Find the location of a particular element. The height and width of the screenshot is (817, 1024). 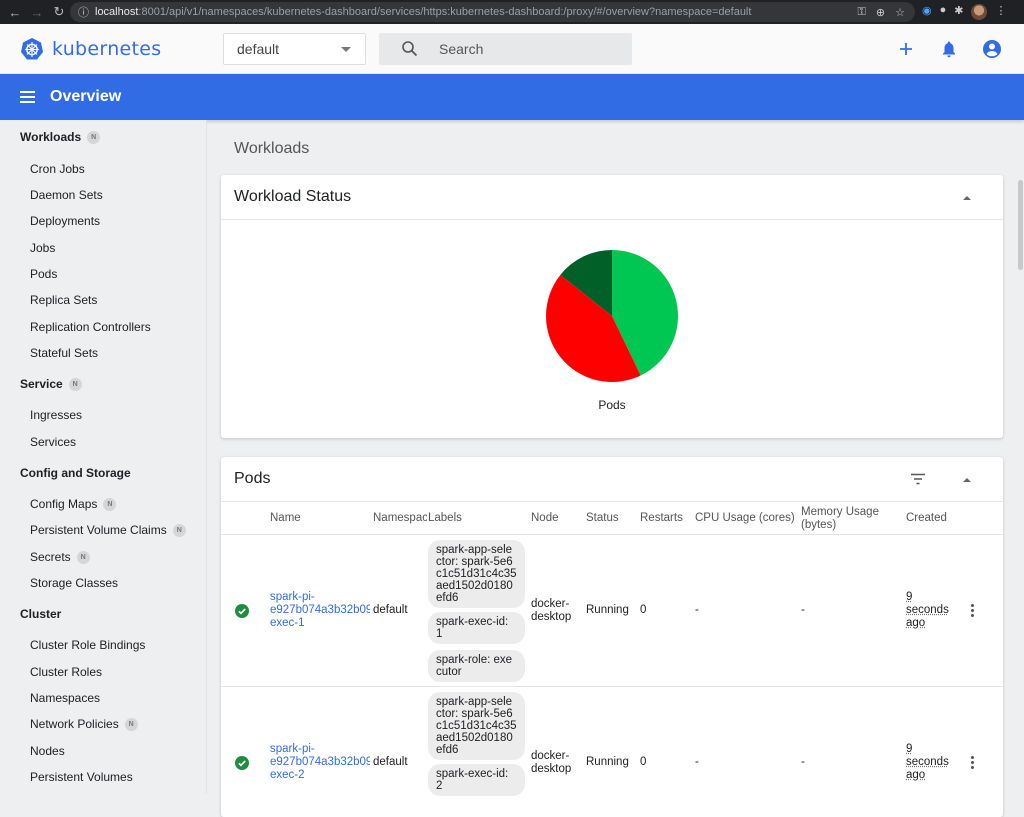

sidebar-item-daemon-sets: Daemon Sets is located at coordinates (66, 195).